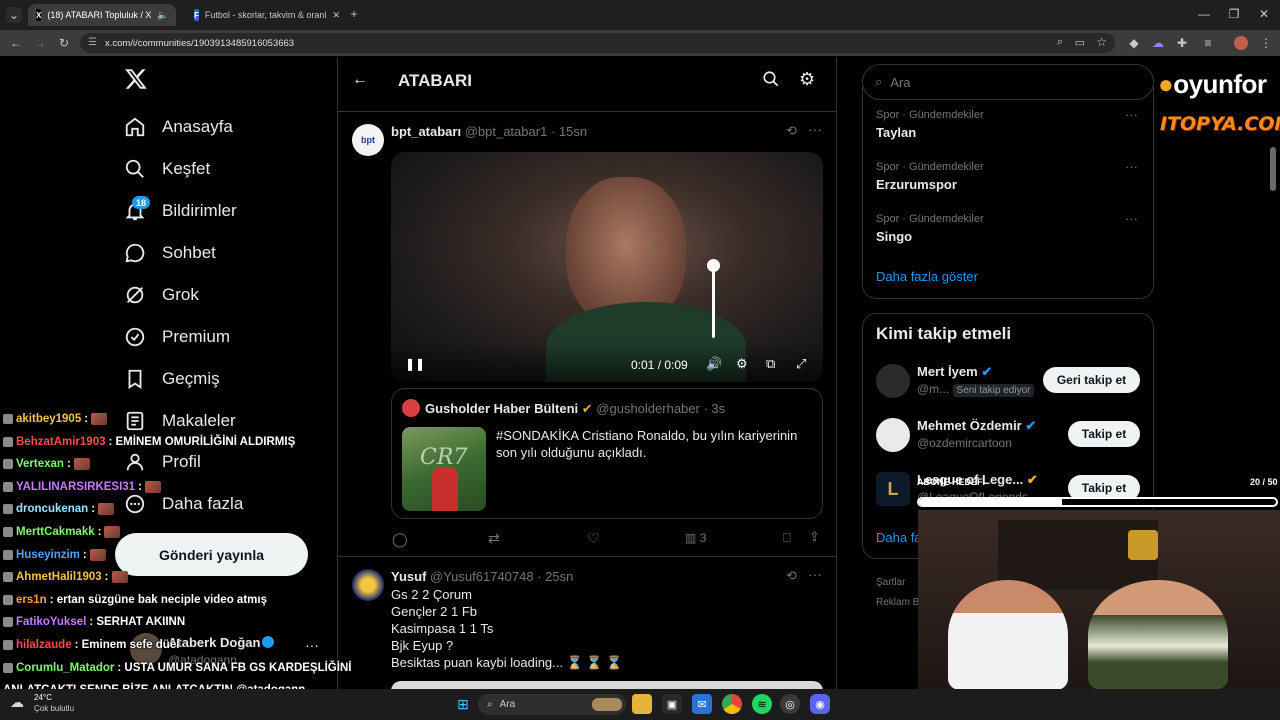 The image size is (1280, 720). I want to click on tweet-handle: @Yusuf61740748, so click(482, 576).